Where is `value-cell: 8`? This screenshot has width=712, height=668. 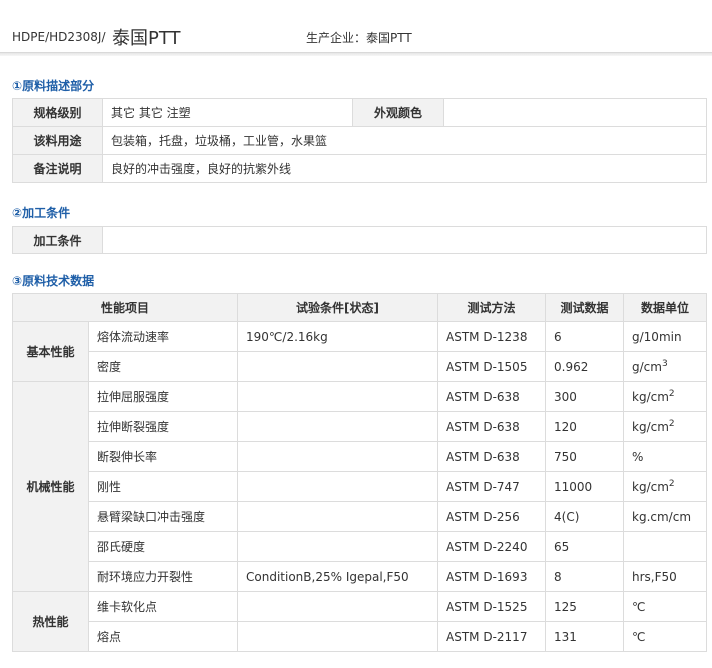 value-cell: 8 is located at coordinates (585, 576).